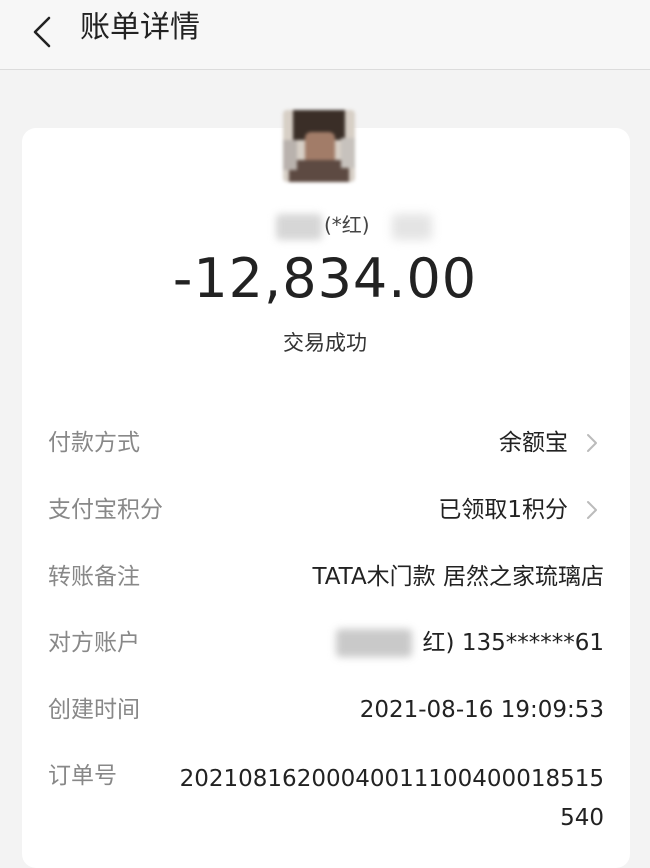 This screenshot has width=650, height=868. What do you see at coordinates (347, 225) in the screenshot?
I see `payee-name-text: (*红)` at bounding box center [347, 225].